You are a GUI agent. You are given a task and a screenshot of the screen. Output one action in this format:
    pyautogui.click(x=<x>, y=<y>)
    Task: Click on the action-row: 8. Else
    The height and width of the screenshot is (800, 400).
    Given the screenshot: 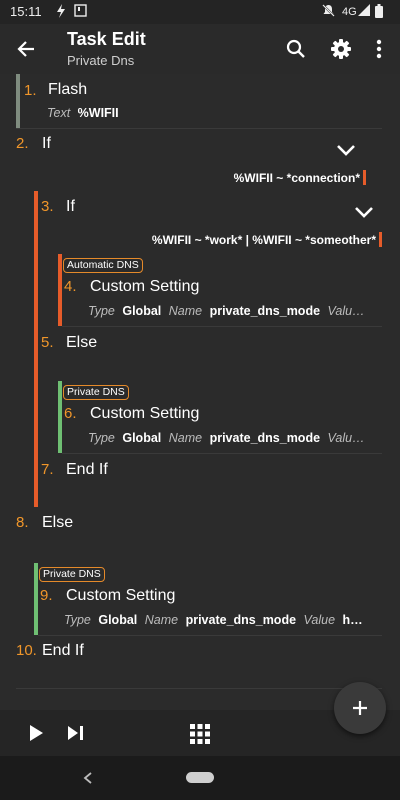 What is the action you would take?
    pyautogui.click(x=199, y=534)
    